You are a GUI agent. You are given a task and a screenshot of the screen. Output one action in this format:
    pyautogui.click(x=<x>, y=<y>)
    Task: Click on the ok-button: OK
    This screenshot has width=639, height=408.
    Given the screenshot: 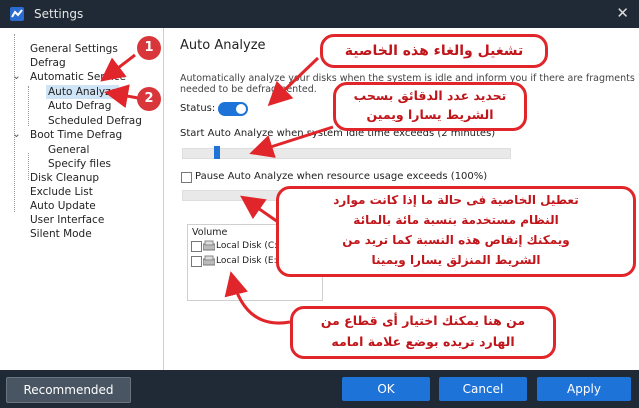 What is the action you would take?
    pyautogui.click(x=386, y=389)
    